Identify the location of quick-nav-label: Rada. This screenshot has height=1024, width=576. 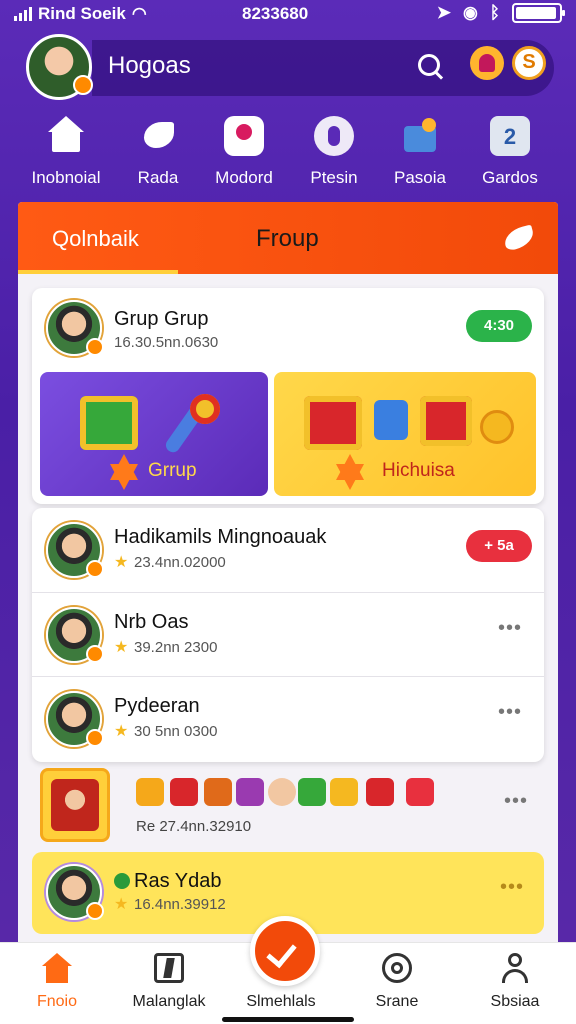
(158, 177).